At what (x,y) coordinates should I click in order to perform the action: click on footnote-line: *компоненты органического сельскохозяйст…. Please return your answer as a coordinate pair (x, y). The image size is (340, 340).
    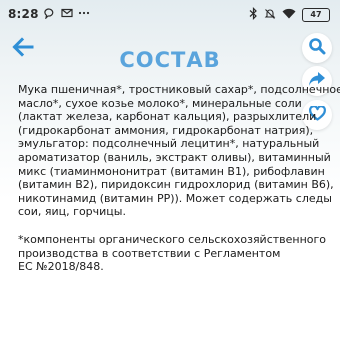
    Looking at the image, I should click on (172, 239).